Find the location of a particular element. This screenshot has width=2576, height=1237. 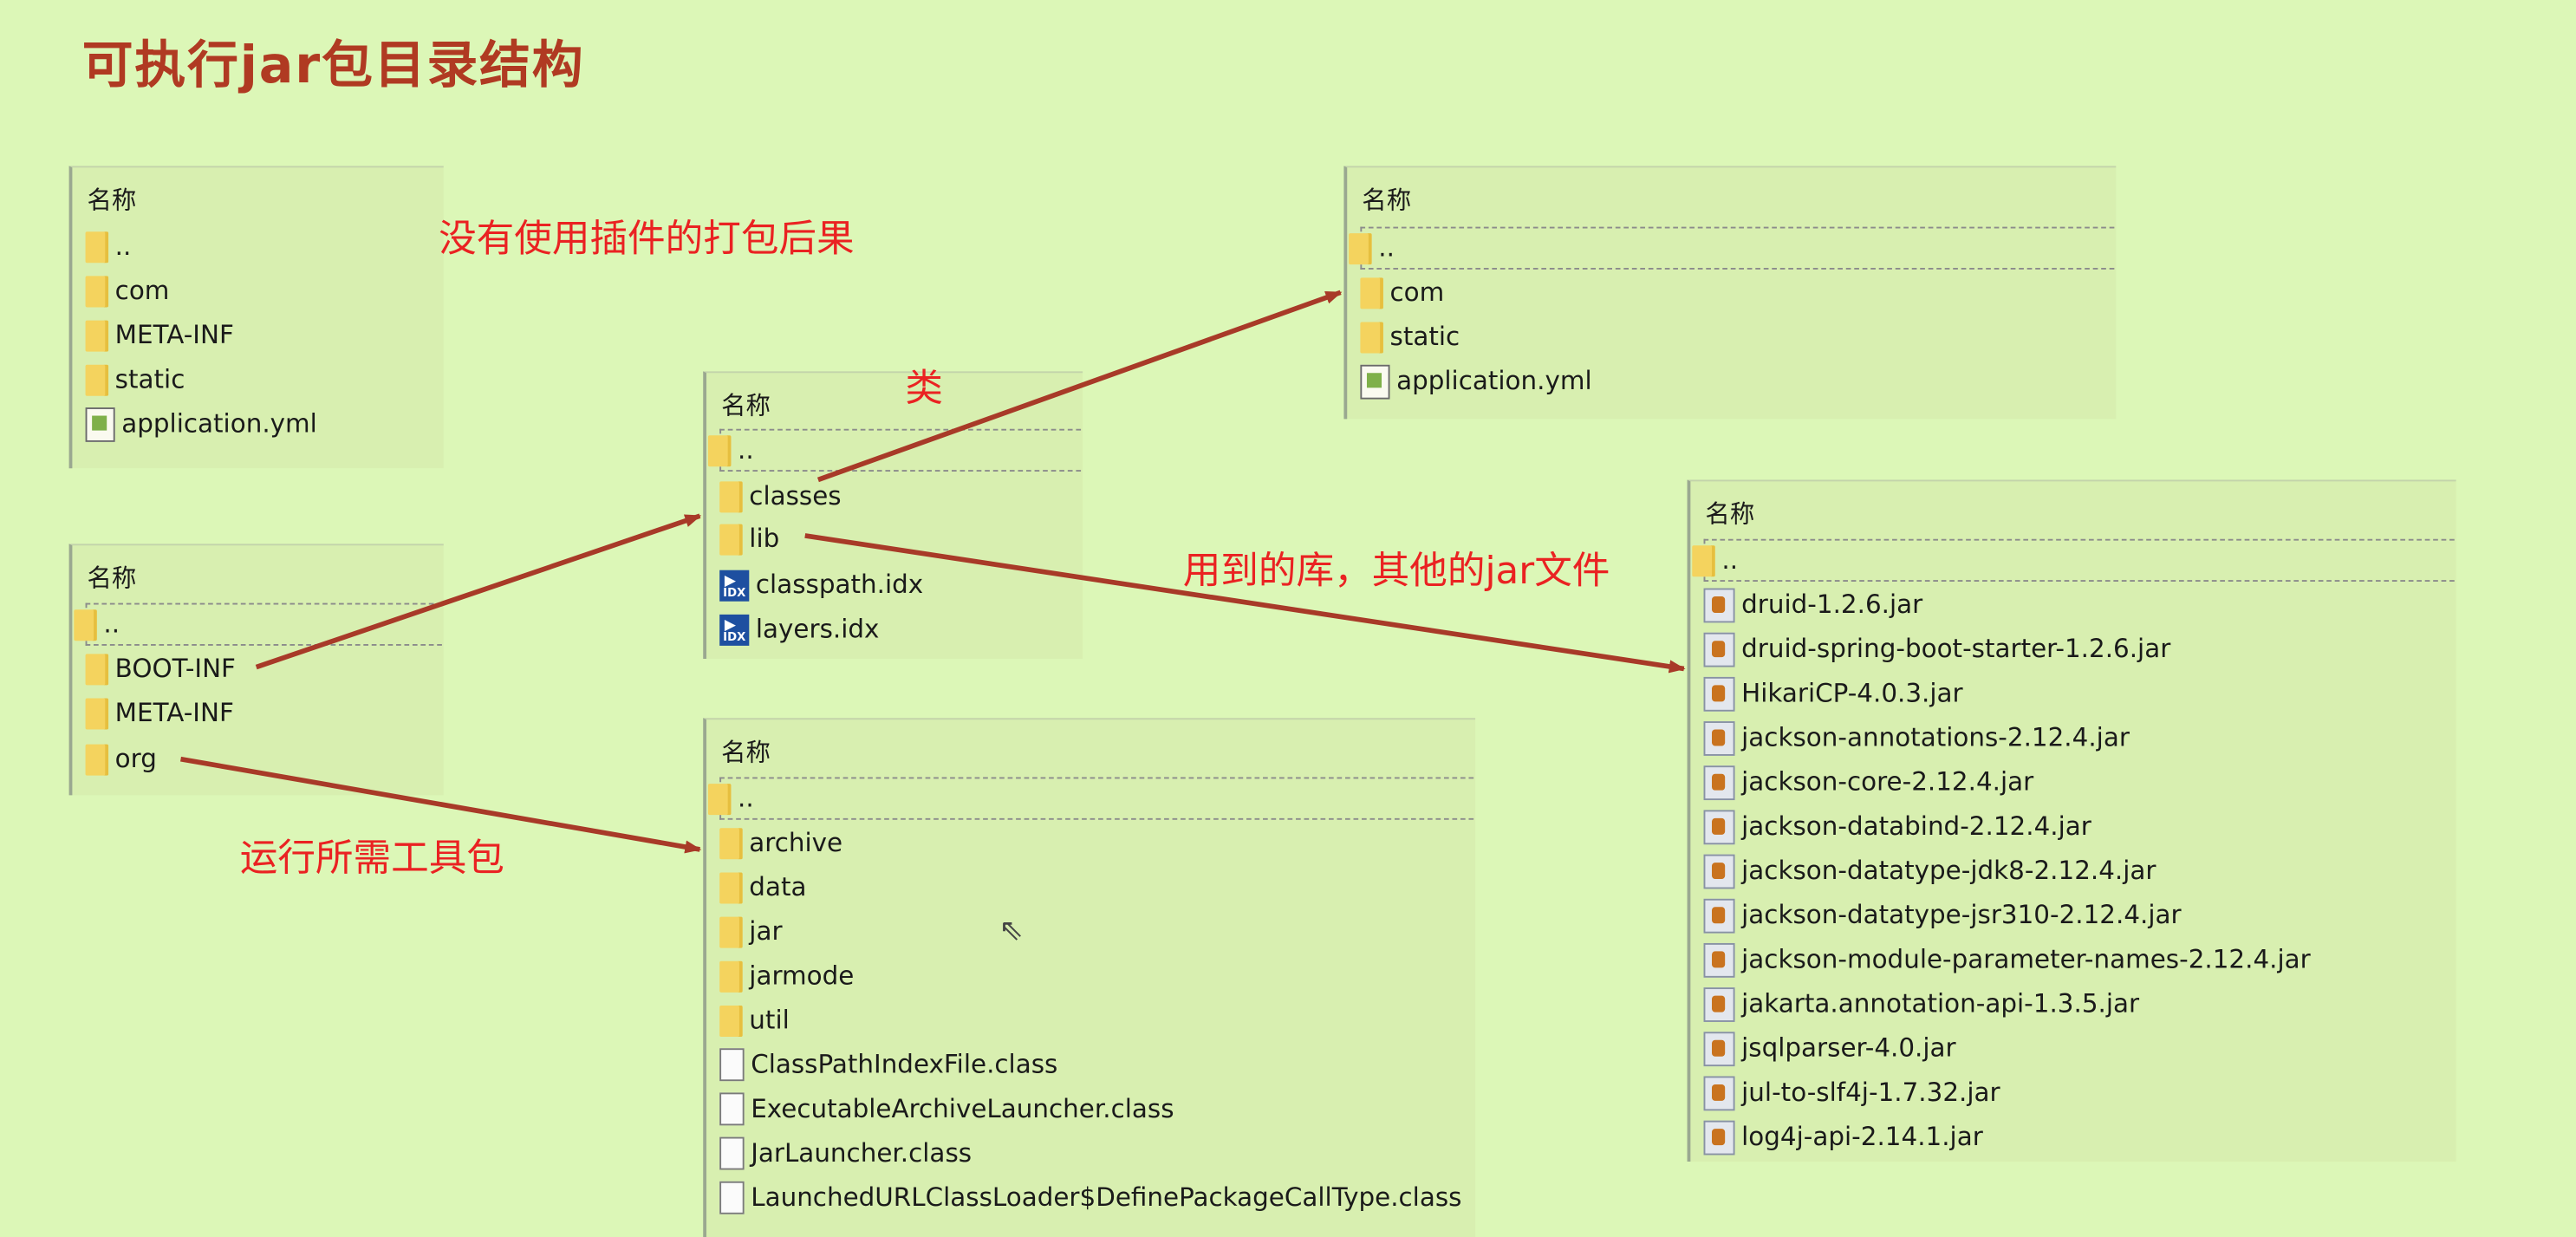

file-name: util is located at coordinates (769, 1021).